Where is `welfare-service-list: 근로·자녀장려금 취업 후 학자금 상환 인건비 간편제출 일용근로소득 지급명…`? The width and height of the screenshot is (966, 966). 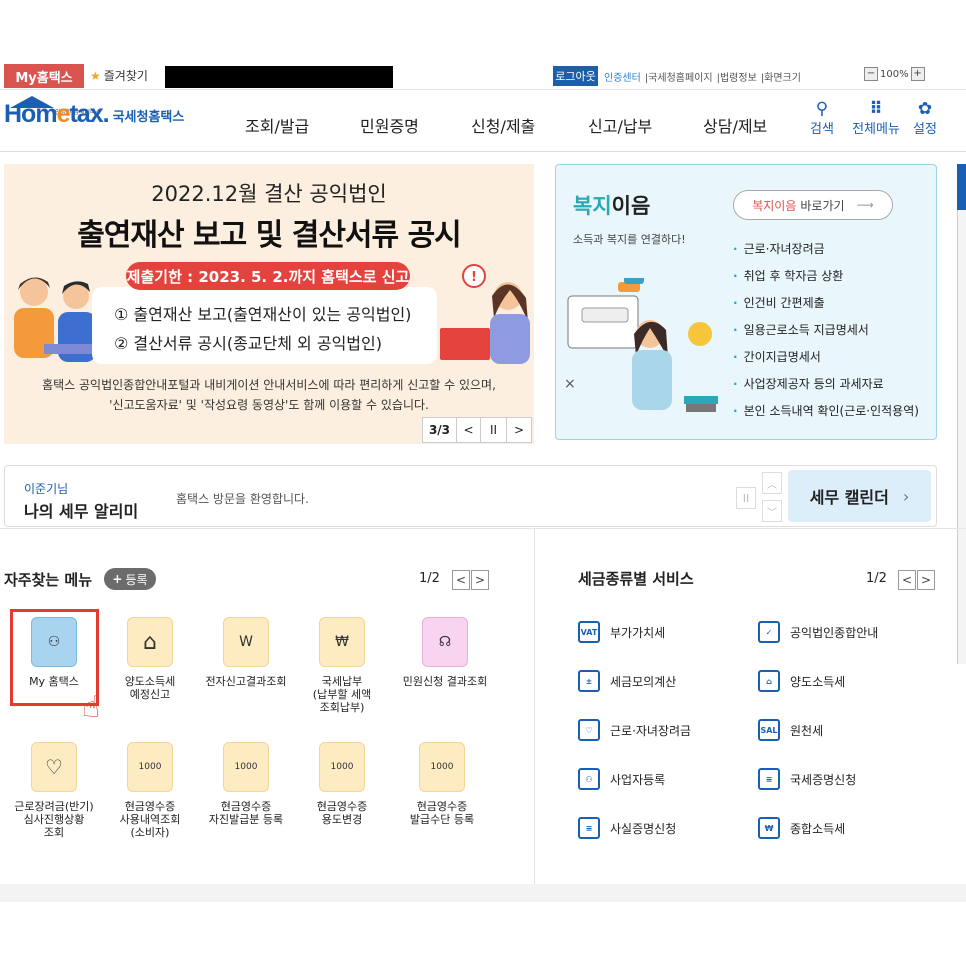
welfare-service-list: 근로·자녀장려금 취업 후 학자금 상환 인건비 간편제출 일용근로소득 지급명… is located at coordinates (826, 330).